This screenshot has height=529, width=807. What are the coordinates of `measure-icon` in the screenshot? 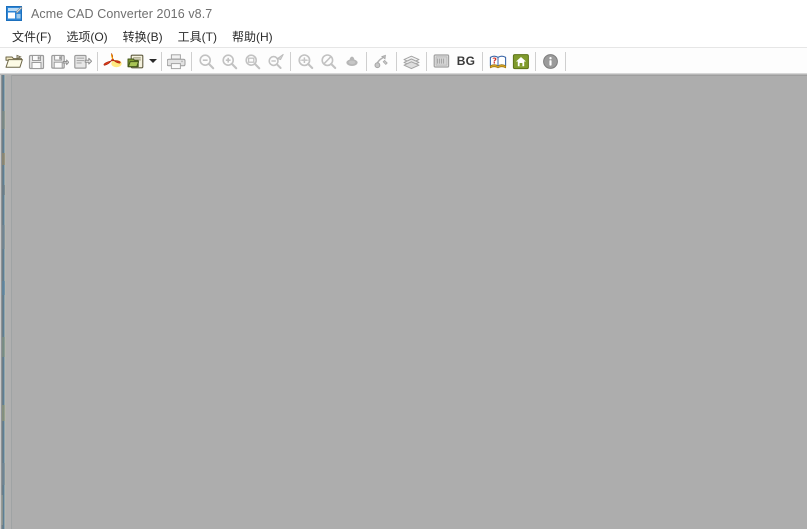 It's located at (381, 61).